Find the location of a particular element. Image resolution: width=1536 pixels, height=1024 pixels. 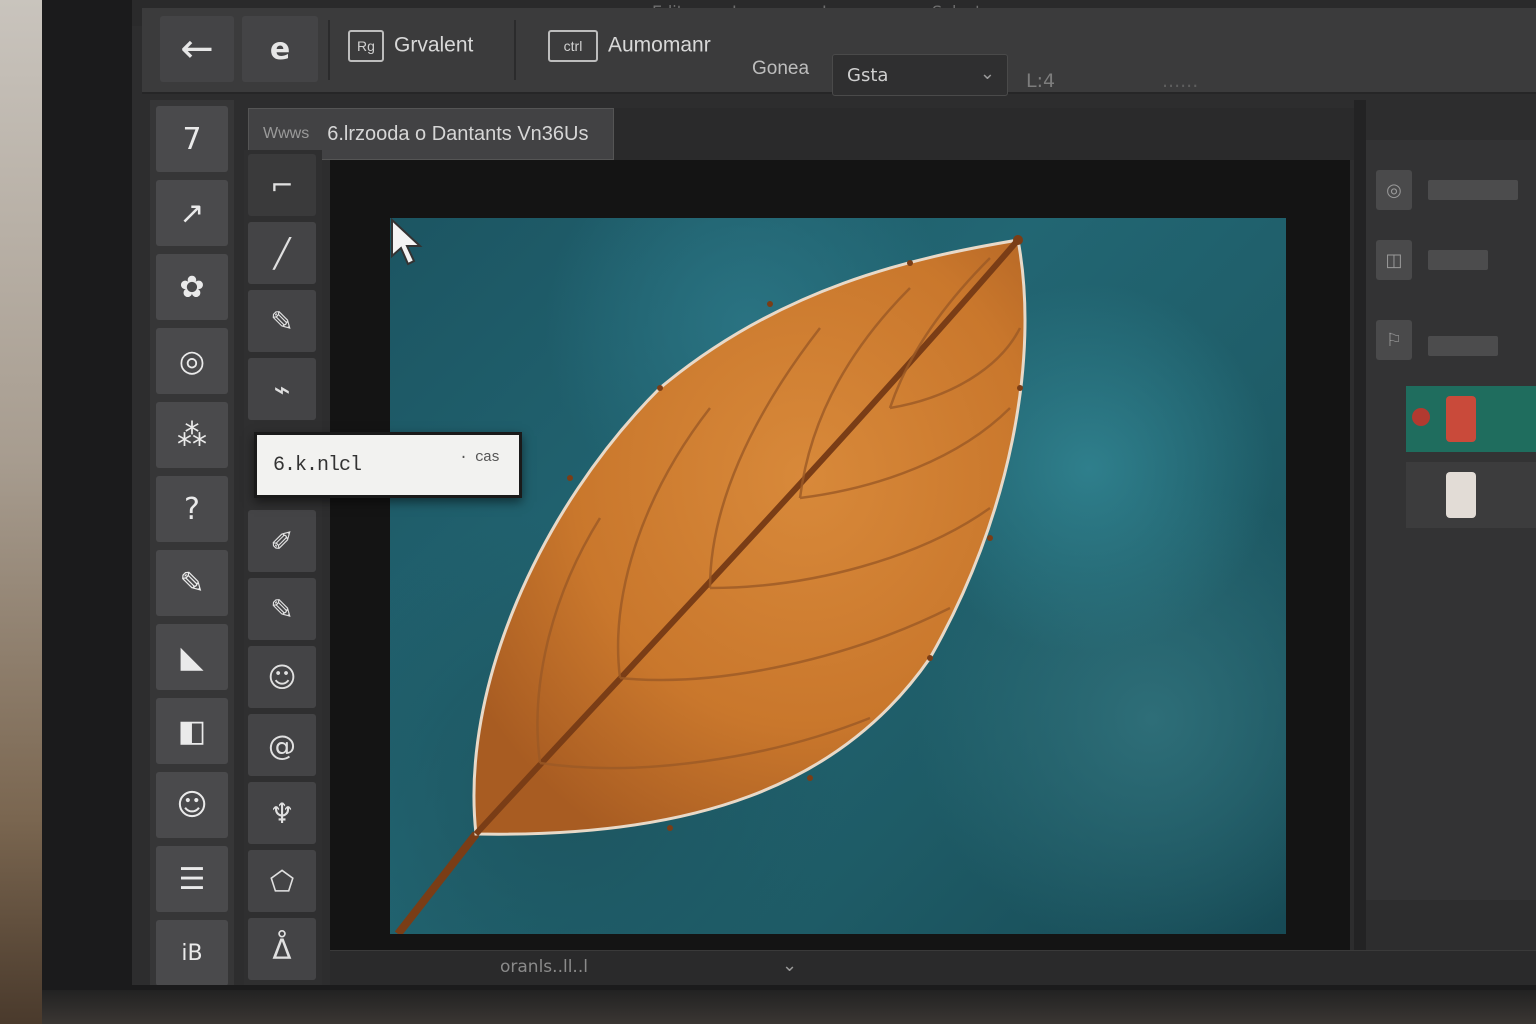

trident-icon: ♆ is located at coordinates (282, 813).